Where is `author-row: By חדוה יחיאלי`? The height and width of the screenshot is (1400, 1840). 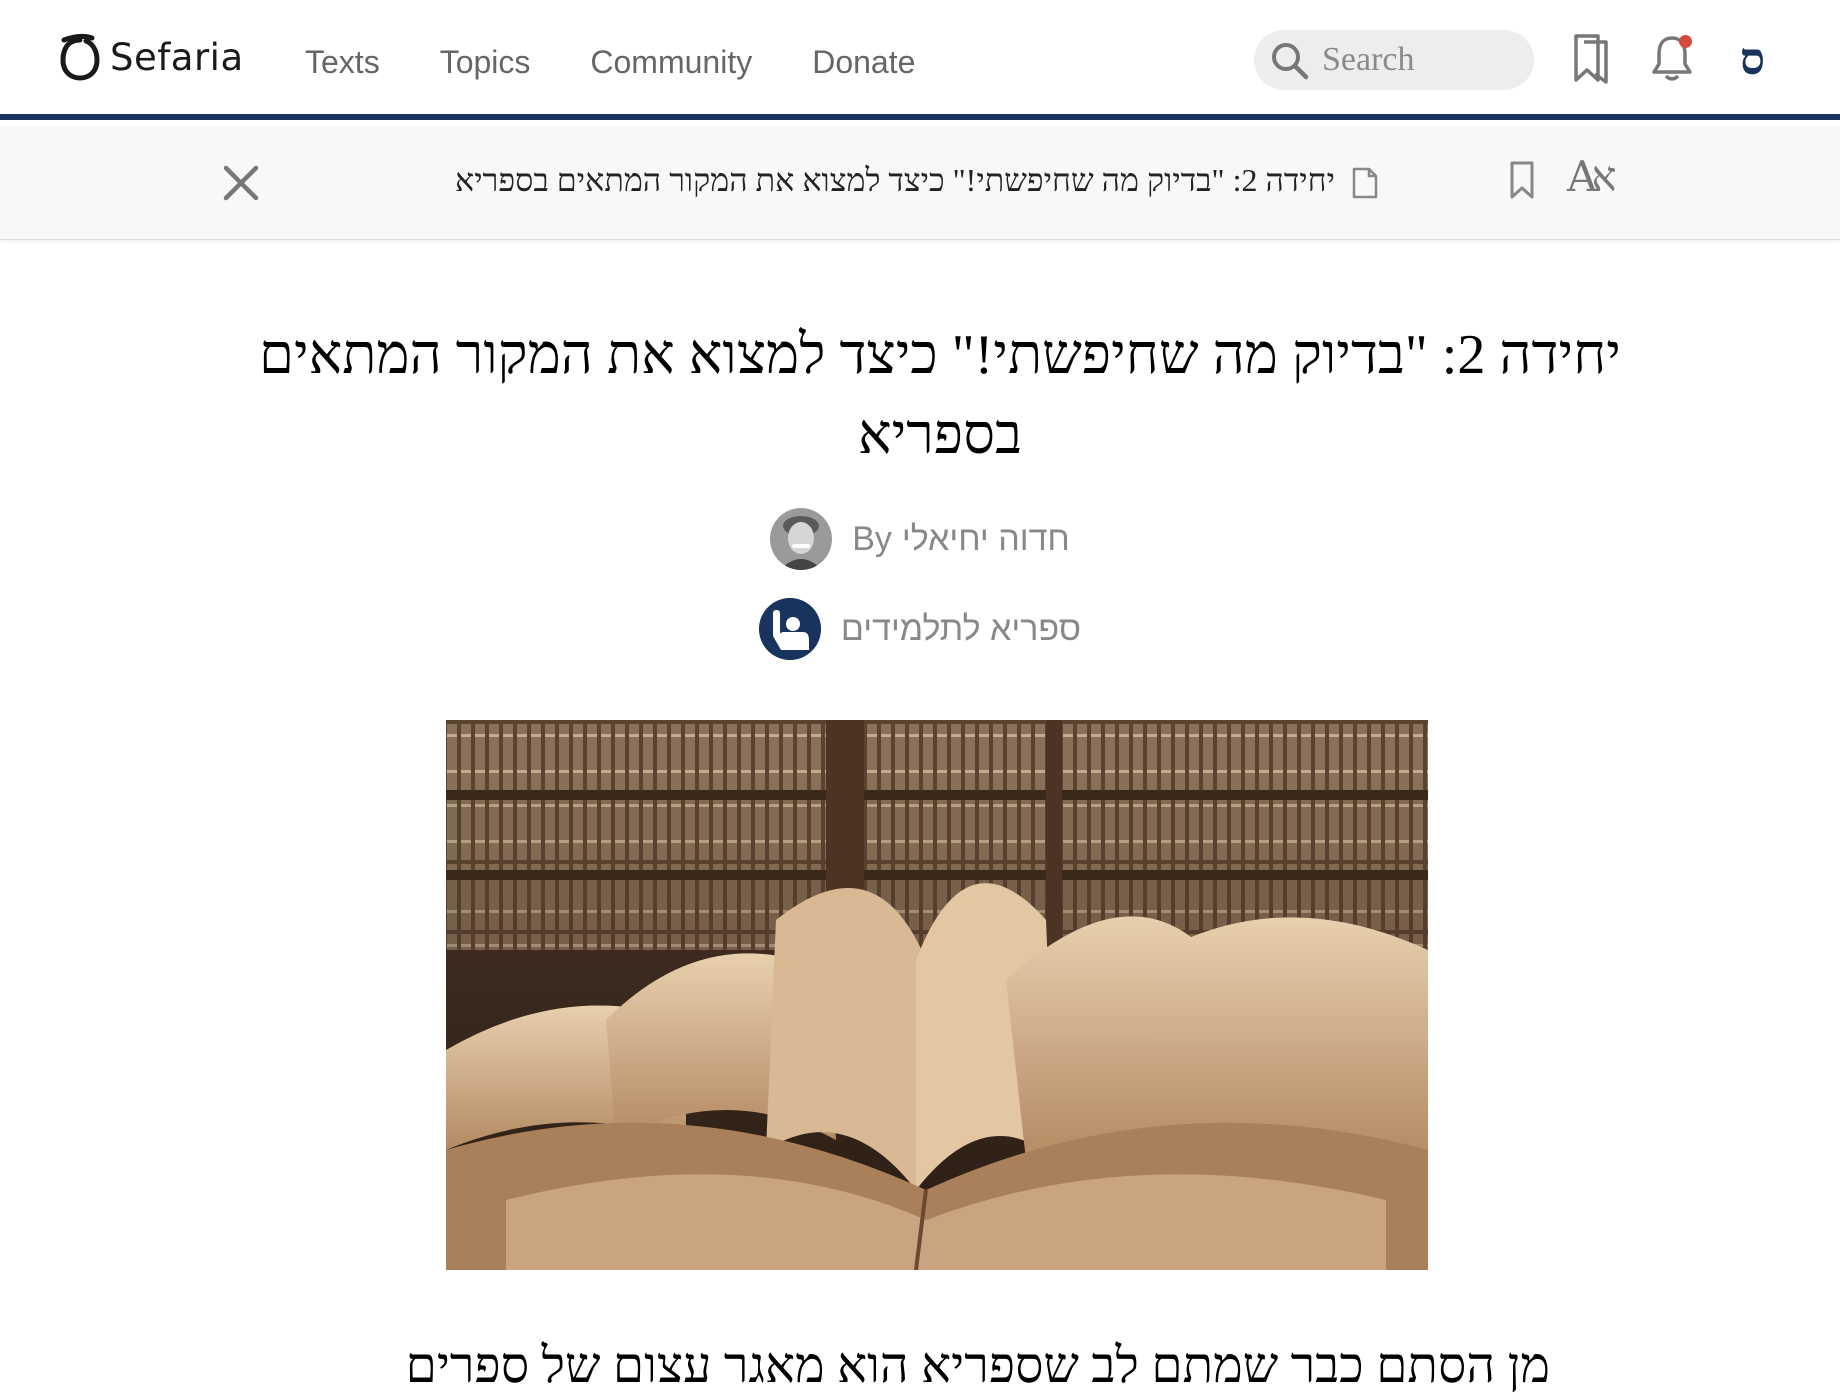 author-row: By חדוה יחיאלי is located at coordinates (920, 539).